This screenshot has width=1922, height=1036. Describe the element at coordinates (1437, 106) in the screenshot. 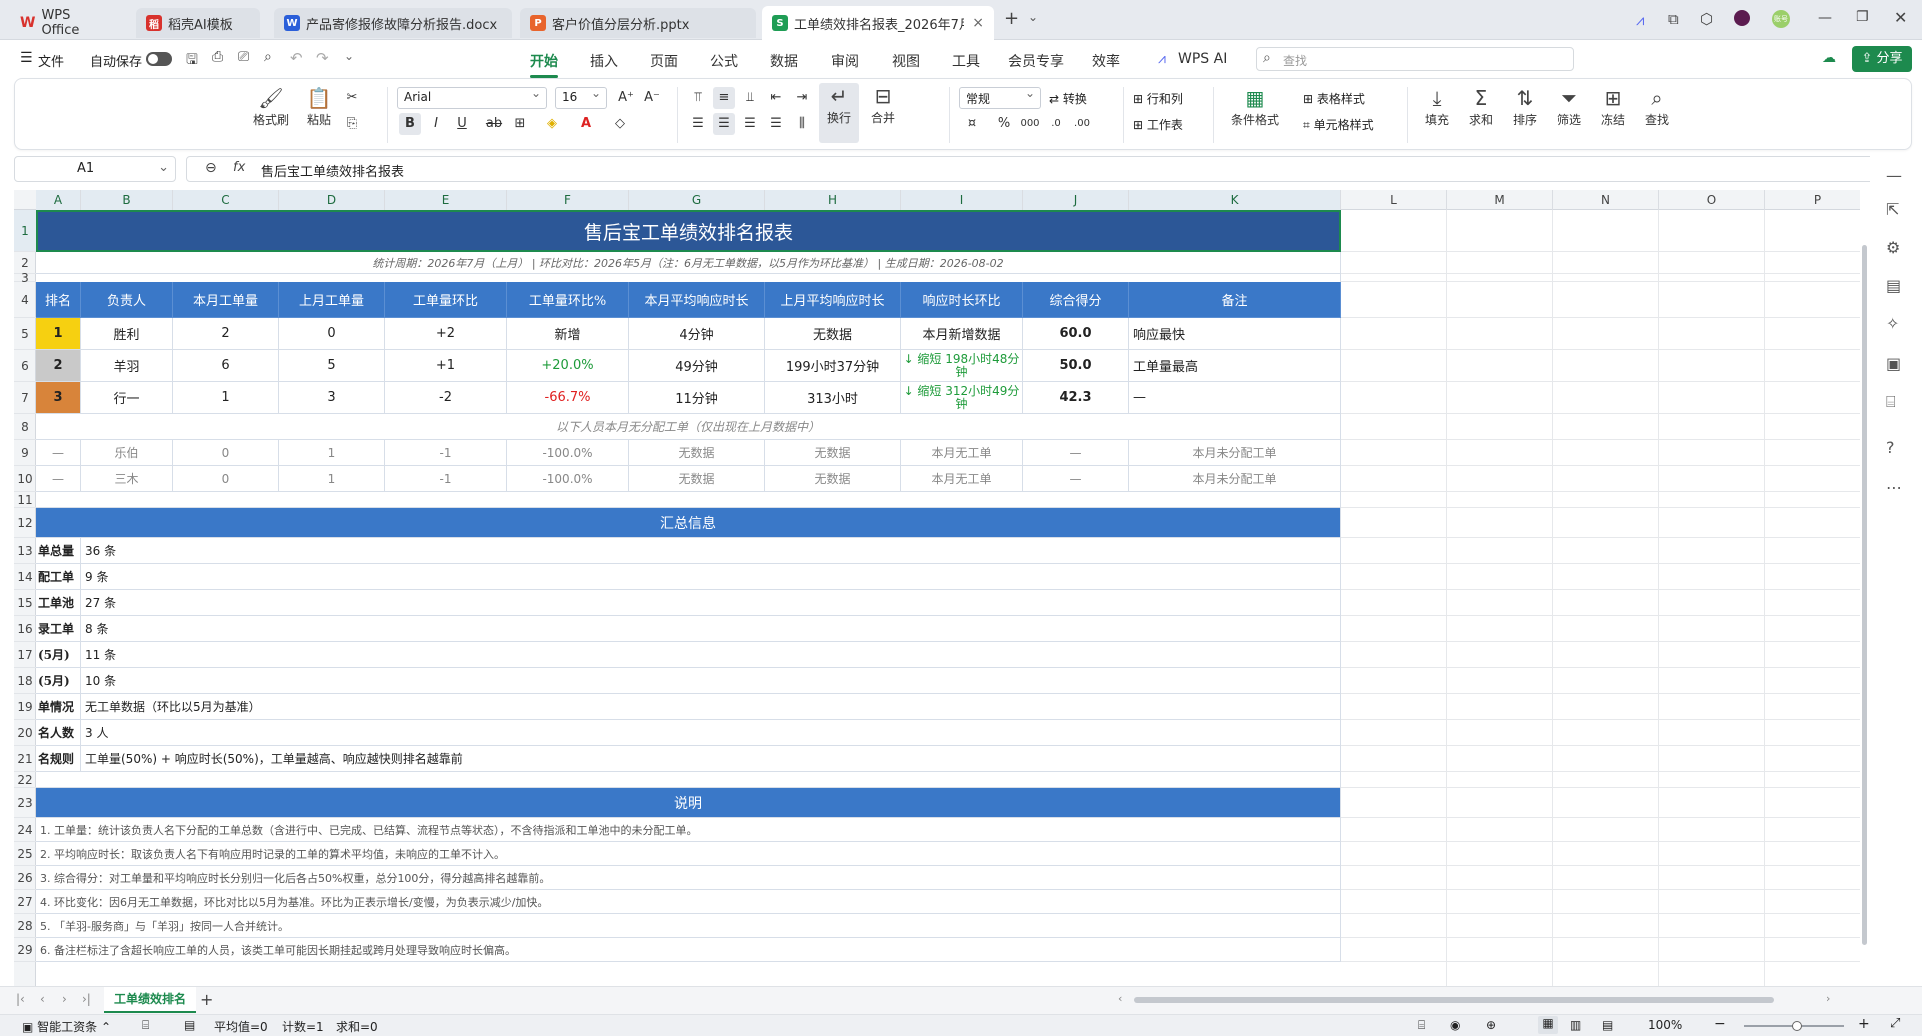

I see `fill-button: ⤓ 填充` at that location.